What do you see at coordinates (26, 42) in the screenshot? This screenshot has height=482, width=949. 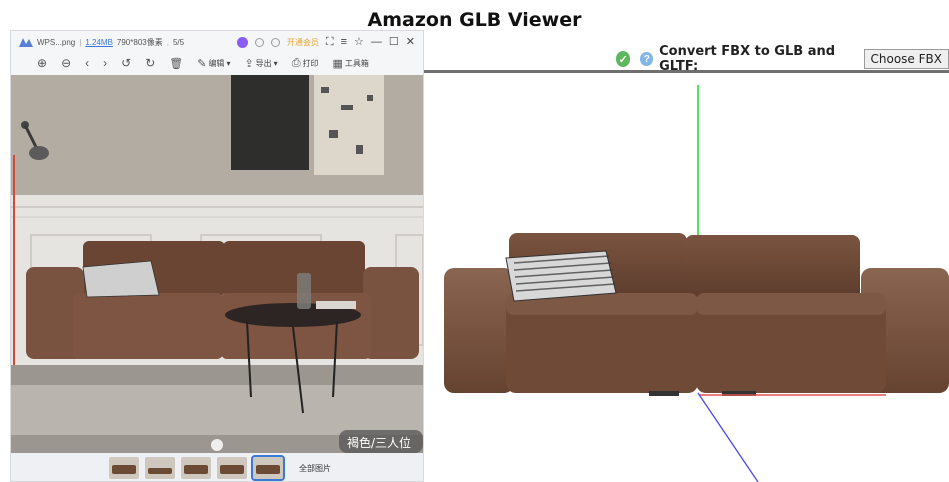 I see `wps-logo-icon` at bounding box center [26, 42].